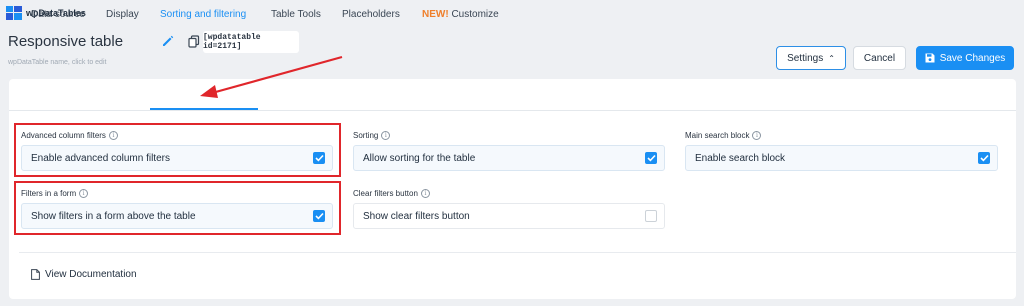  What do you see at coordinates (419, 158) in the screenshot?
I see `sorting-text: Allow sorting for the table` at bounding box center [419, 158].